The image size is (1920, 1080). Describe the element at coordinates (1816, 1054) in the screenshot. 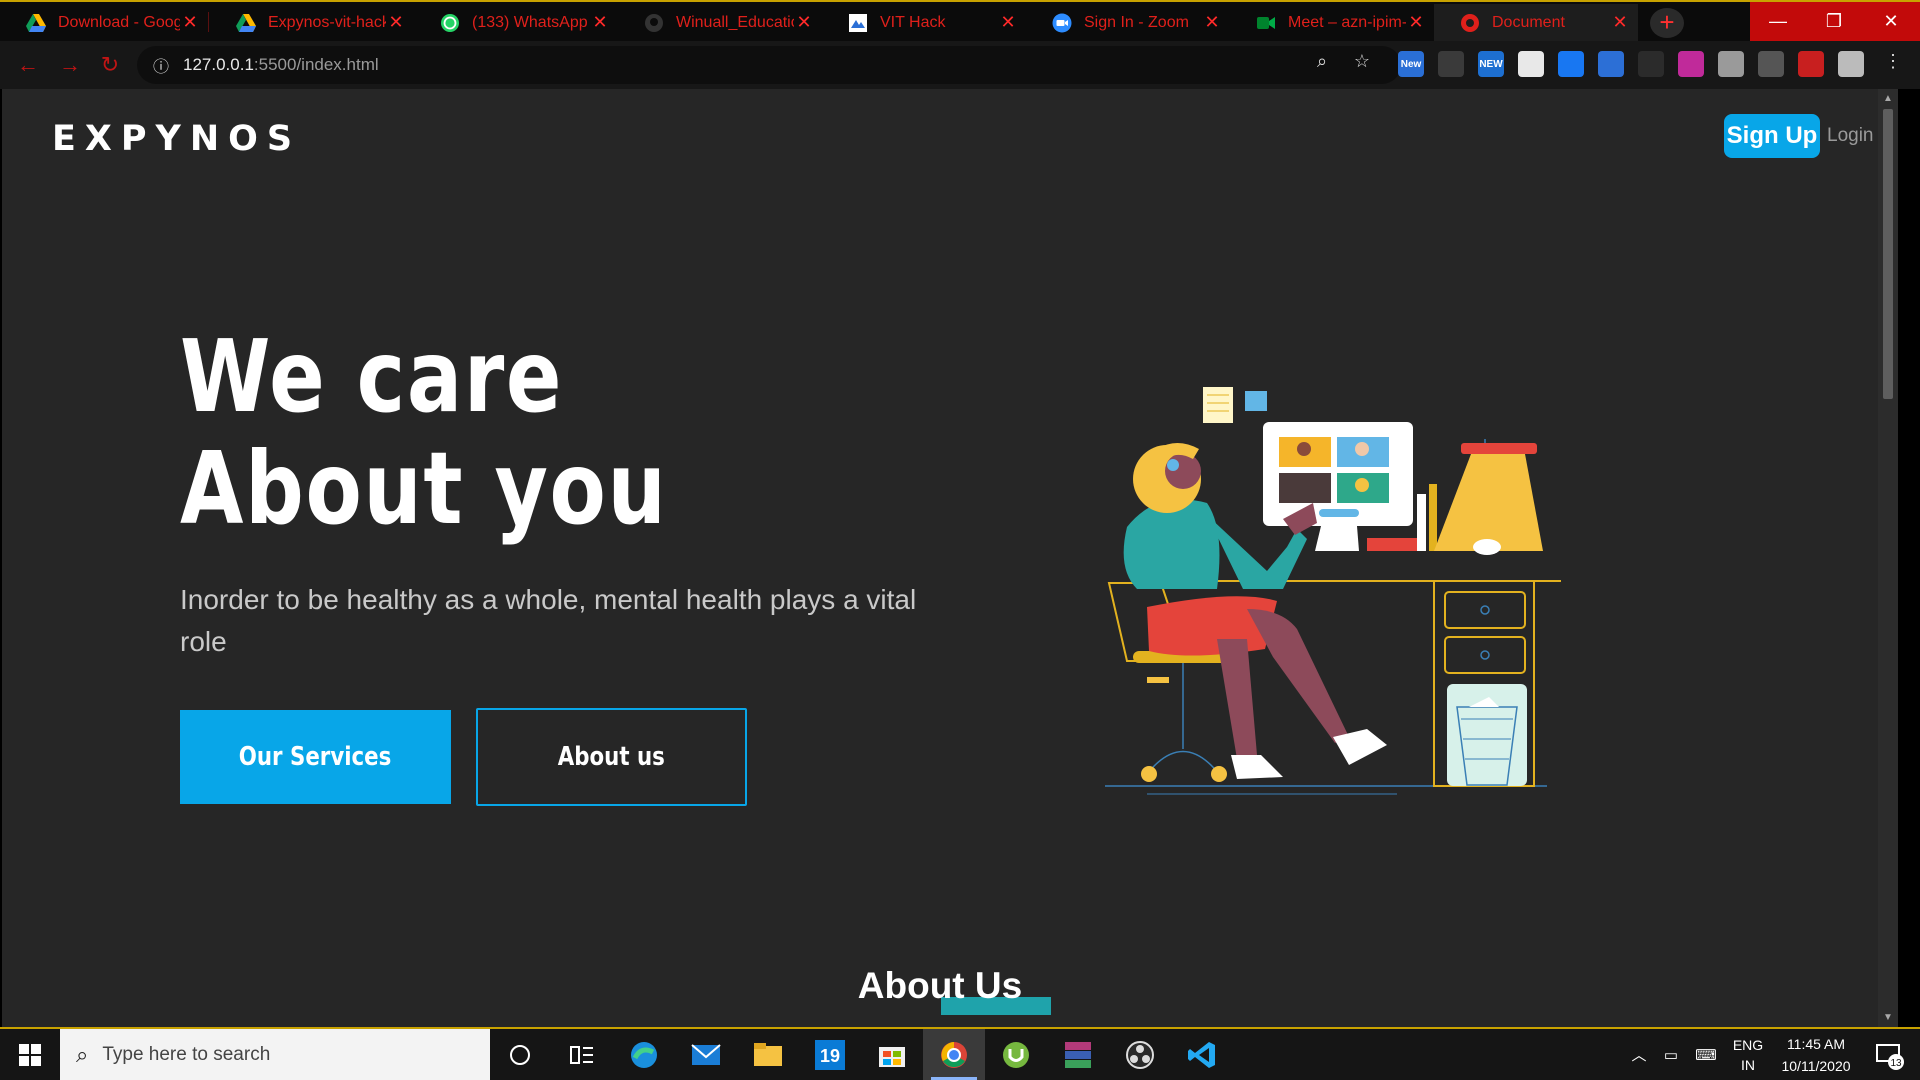

I see `clock: 11:45 AM 10/11/2020` at that location.